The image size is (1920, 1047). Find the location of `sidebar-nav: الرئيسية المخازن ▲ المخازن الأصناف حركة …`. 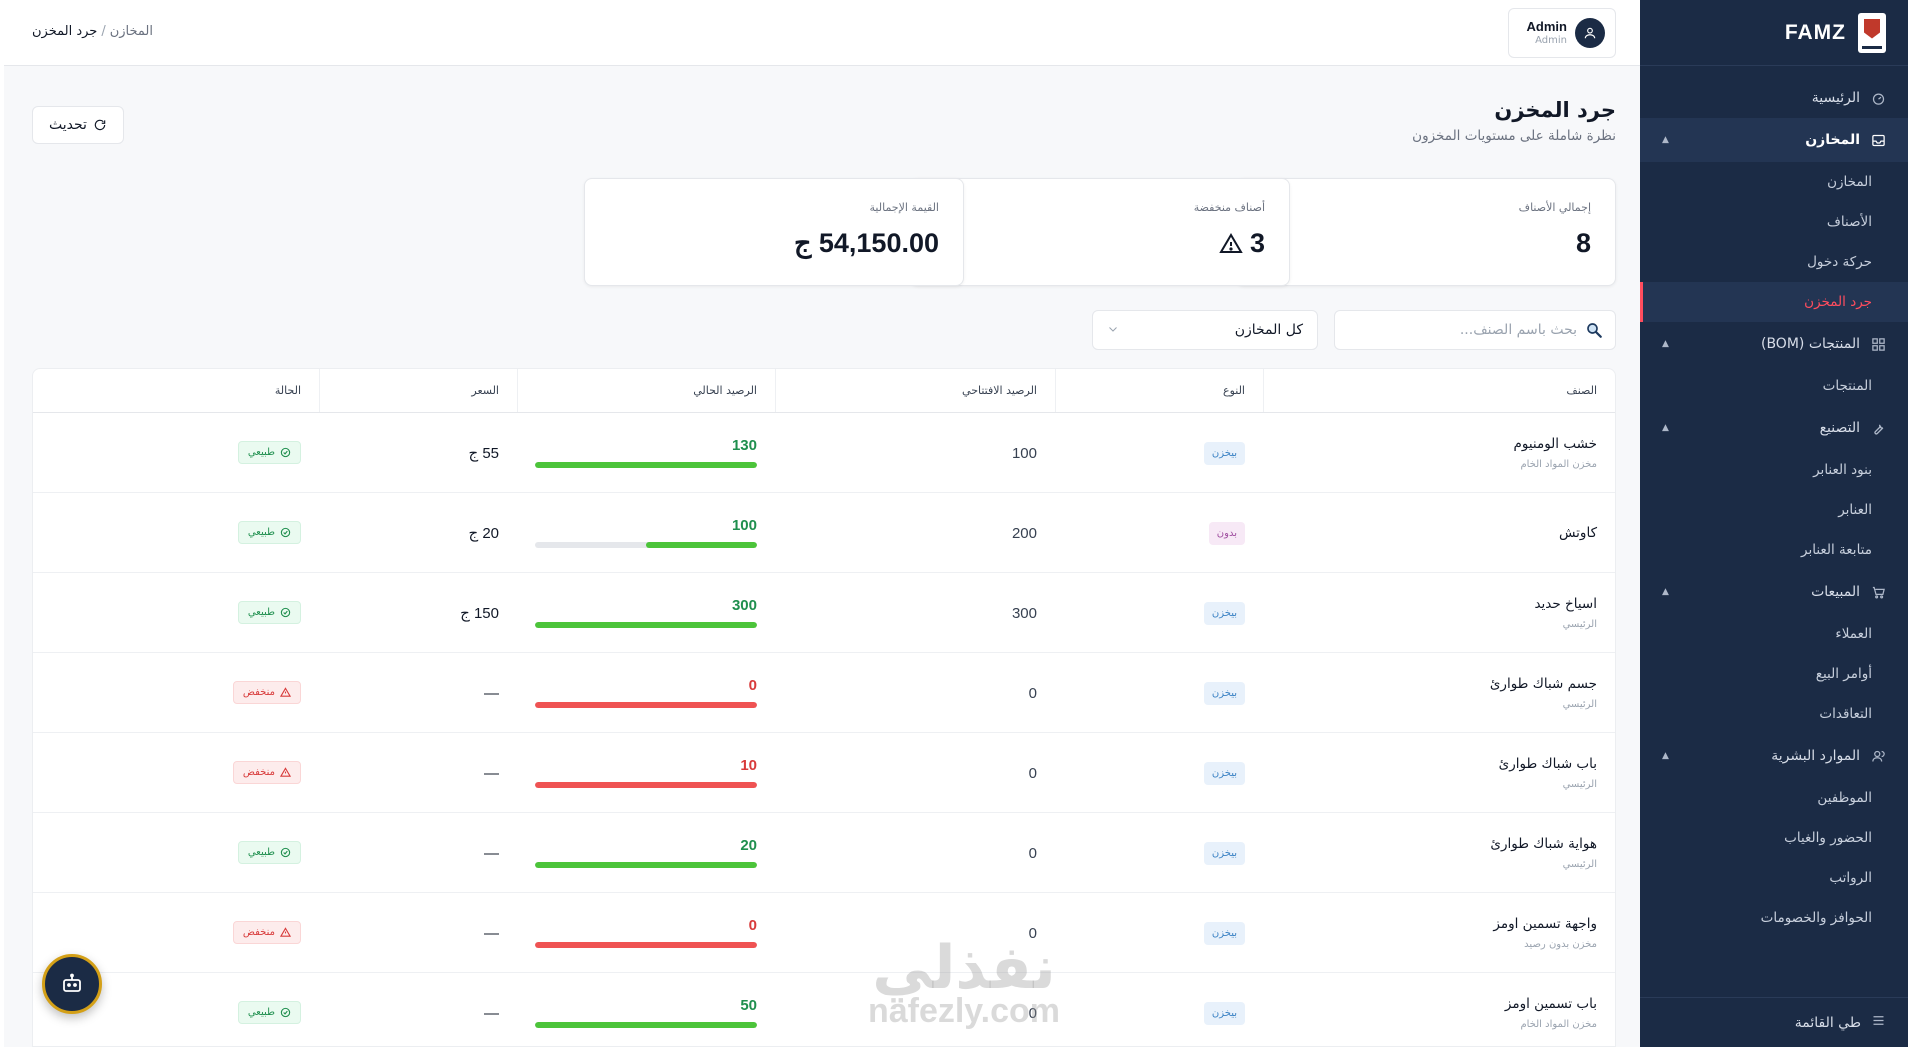

sidebar-nav: الرئيسية المخازن ▲ المخازن الأصناف حركة … is located at coordinates (1774, 502).